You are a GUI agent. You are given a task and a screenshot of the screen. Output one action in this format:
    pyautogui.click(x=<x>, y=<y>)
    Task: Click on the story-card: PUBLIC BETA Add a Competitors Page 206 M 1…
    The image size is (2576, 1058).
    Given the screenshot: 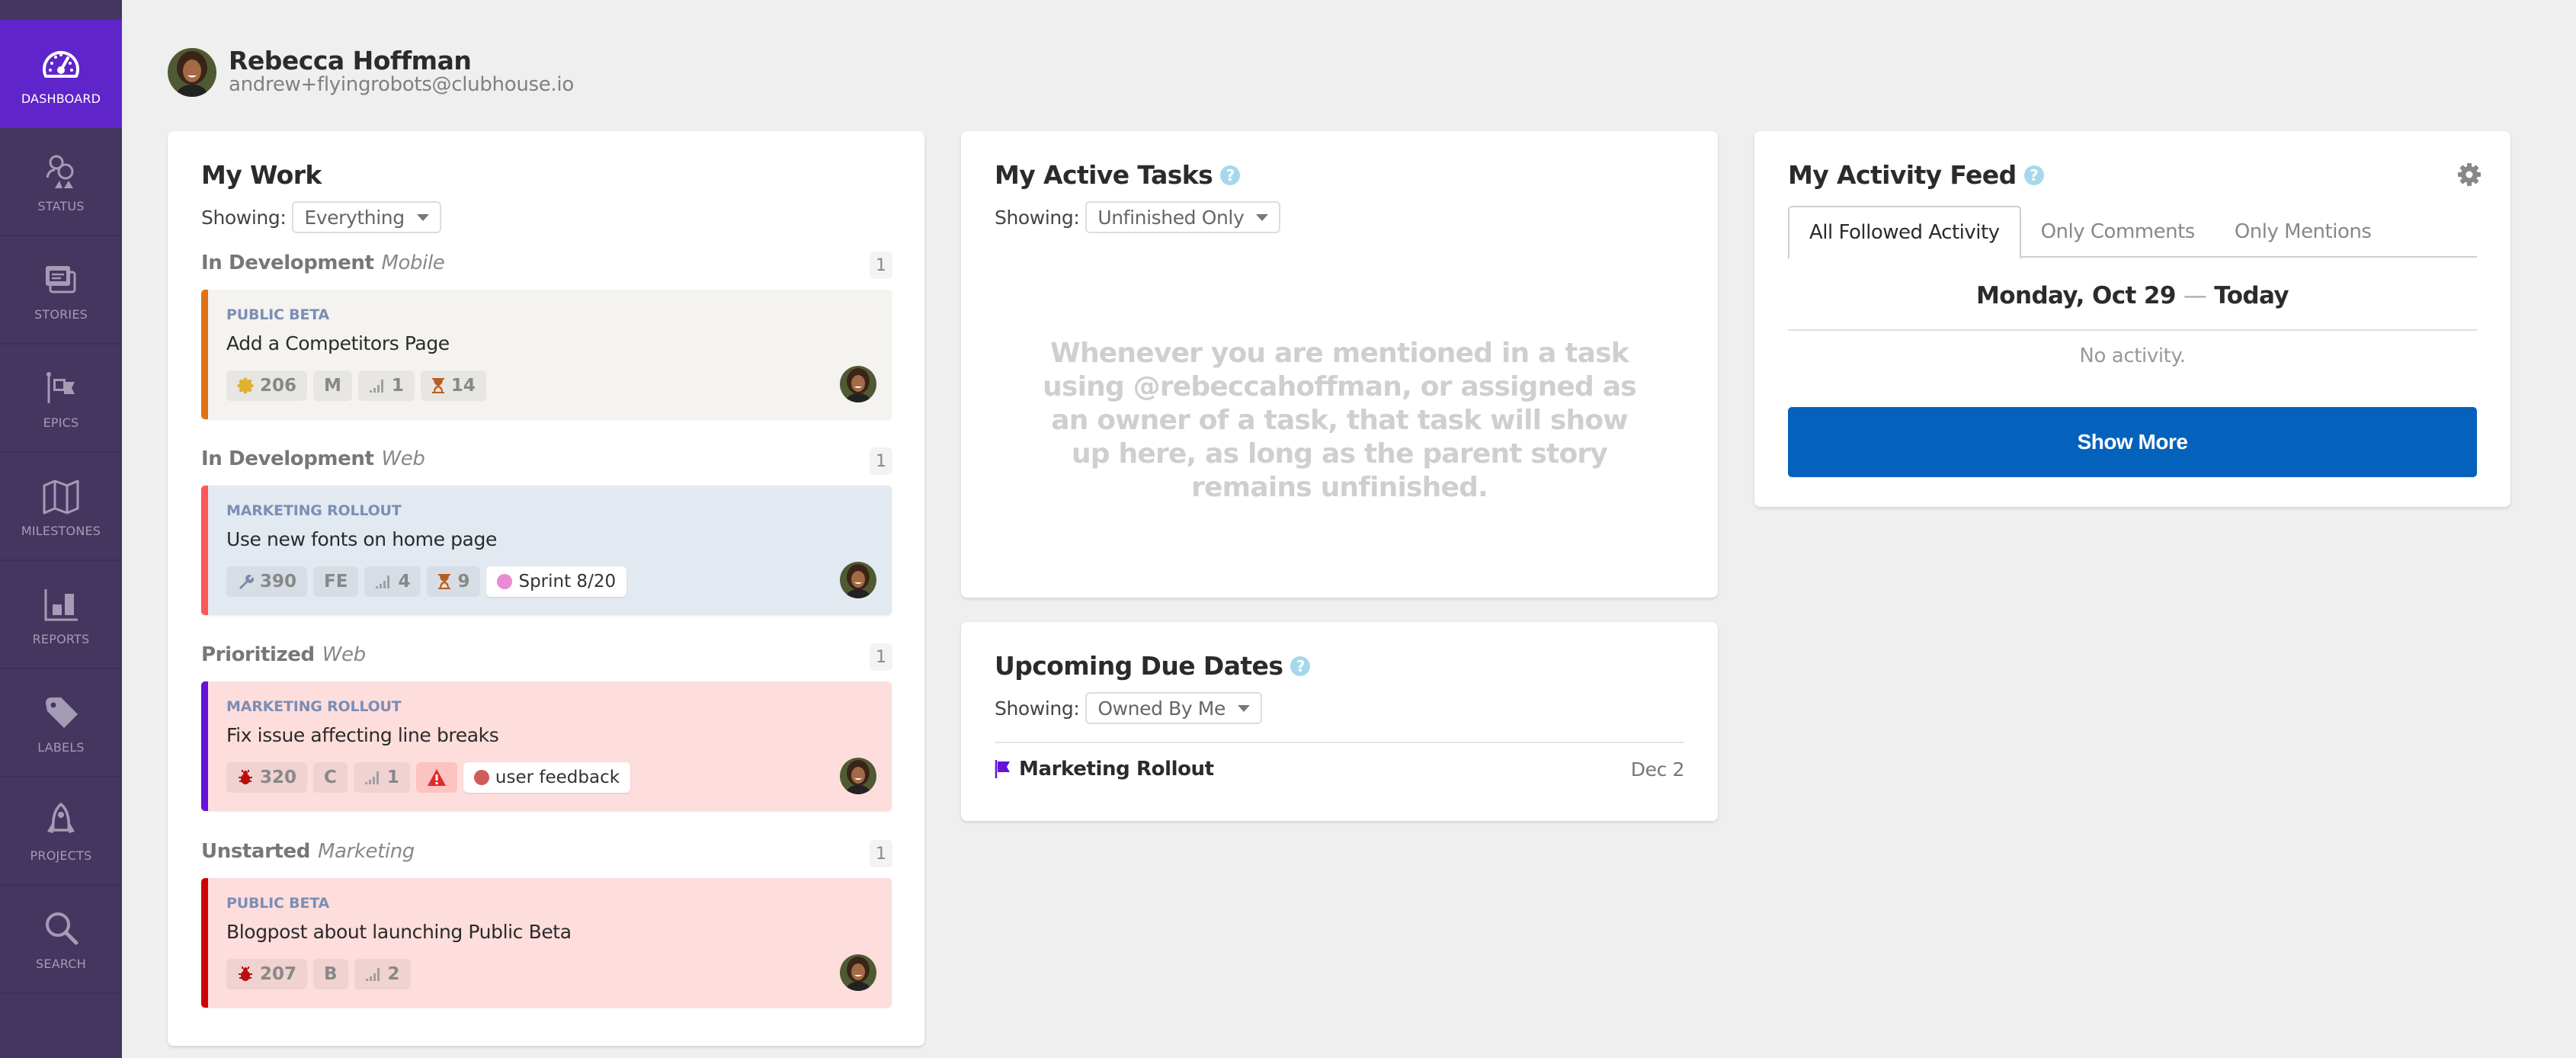 What is the action you would take?
    pyautogui.click(x=546, y=355)
    